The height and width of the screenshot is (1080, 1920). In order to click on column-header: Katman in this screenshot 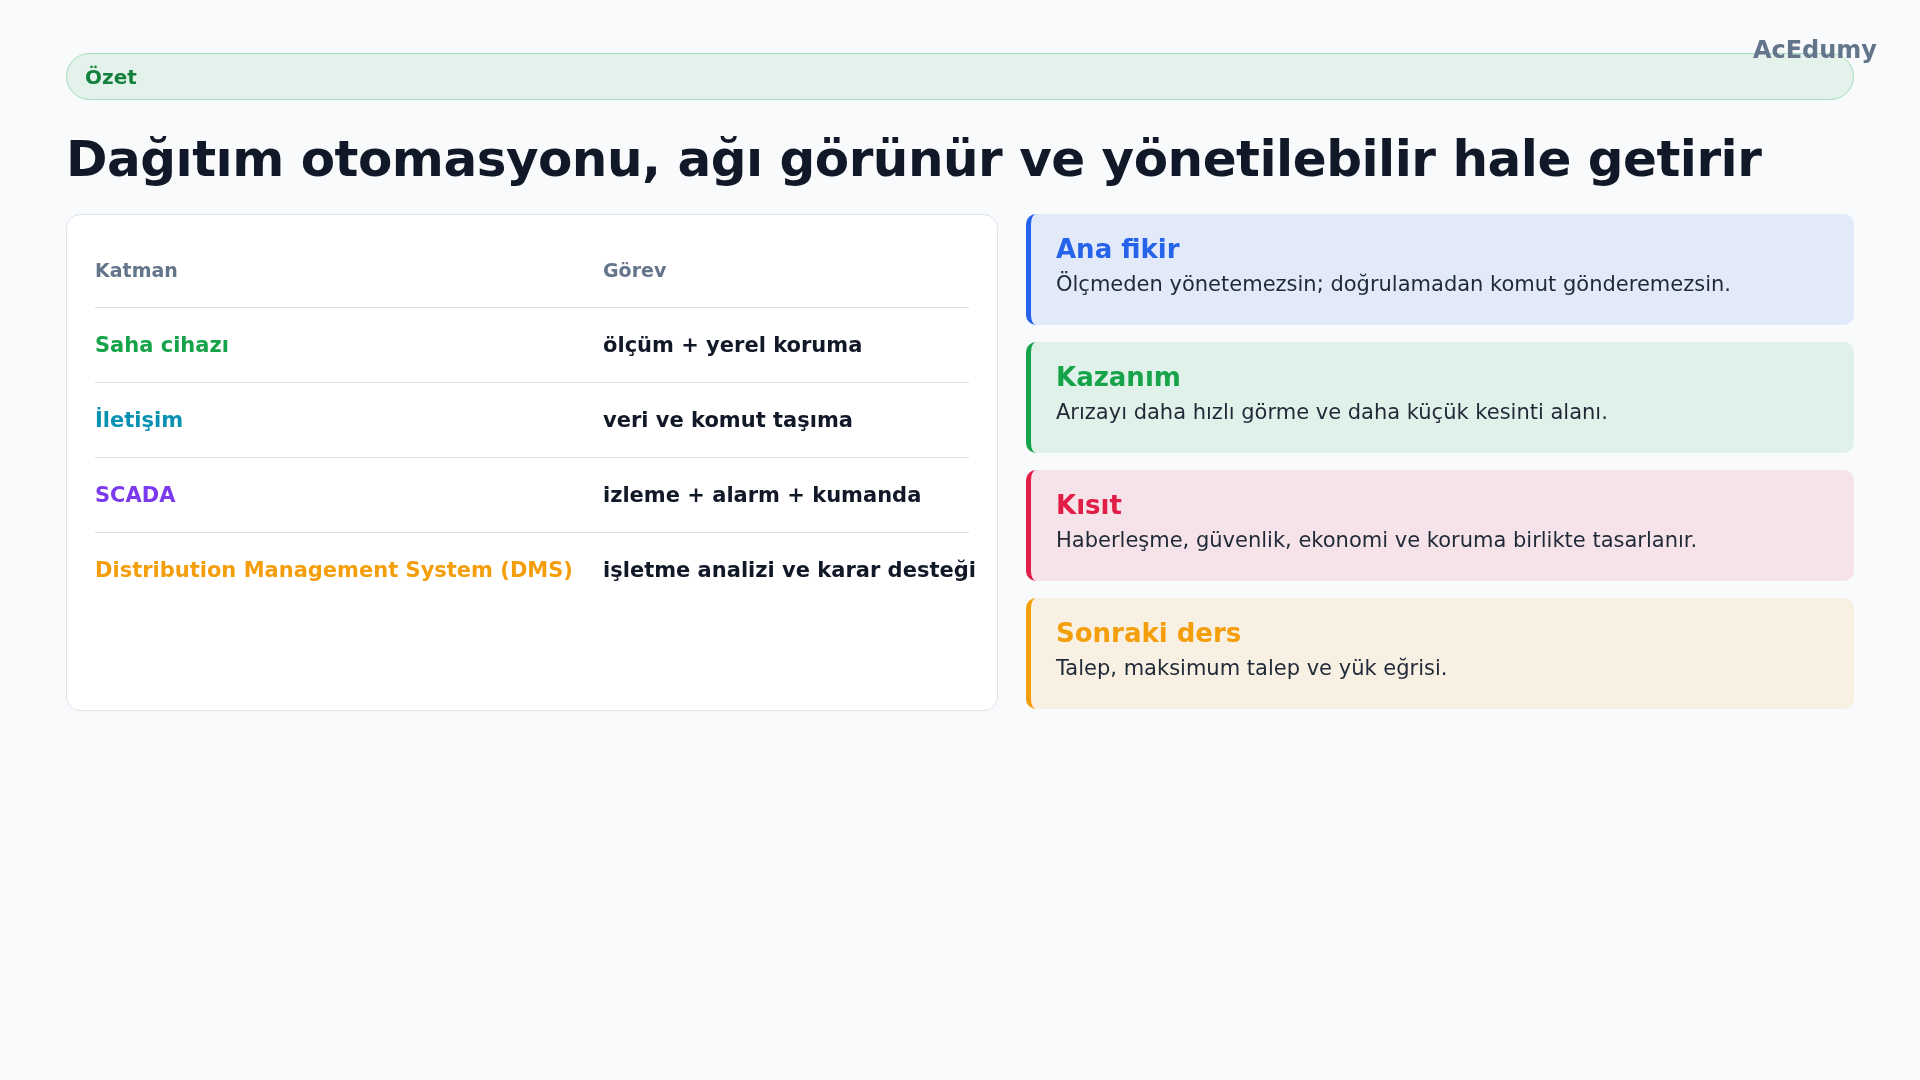, I will do `click(137, 270)`.